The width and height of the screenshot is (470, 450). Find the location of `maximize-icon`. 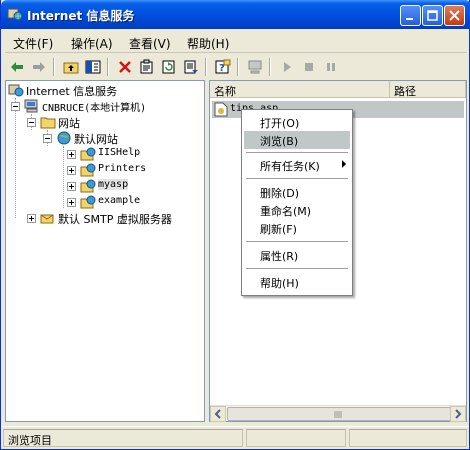

maximize-icon is located at coordinates (432, 15).